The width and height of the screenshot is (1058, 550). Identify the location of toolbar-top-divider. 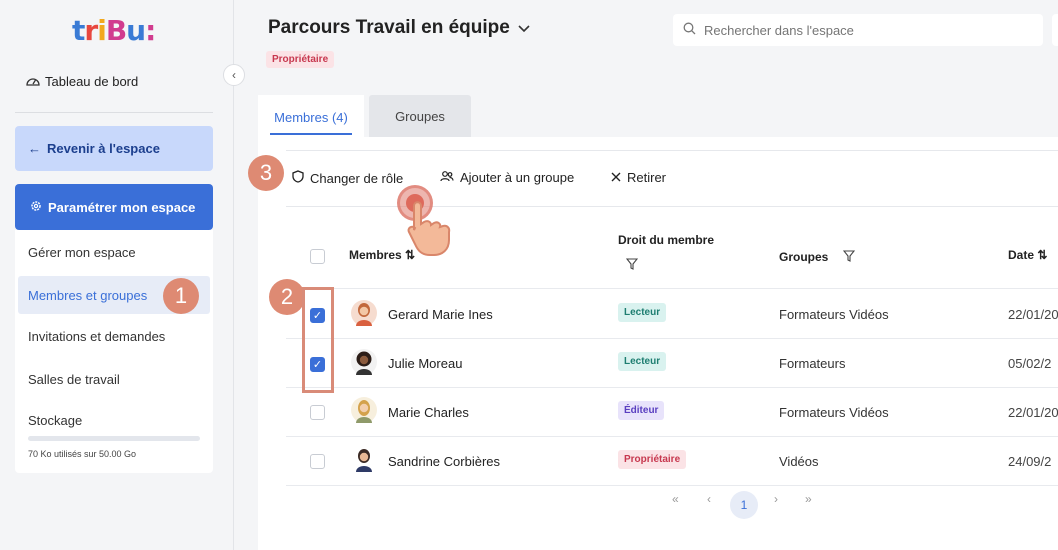
(672, 150).